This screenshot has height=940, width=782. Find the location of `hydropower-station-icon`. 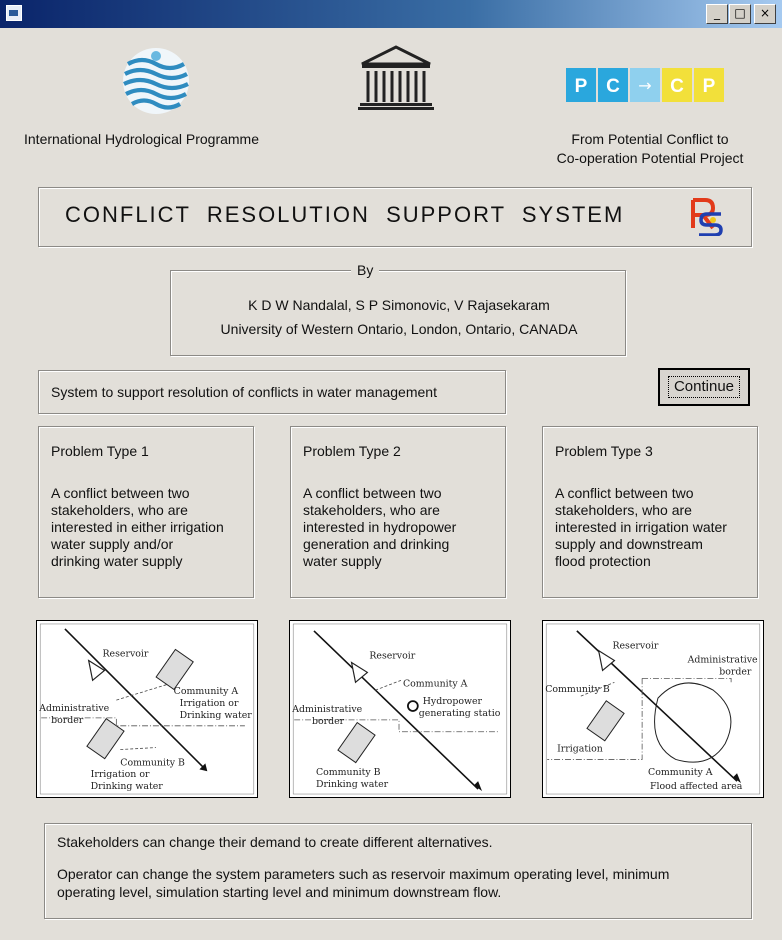

hydropower-station-icon is located at coordinates (413, 706).